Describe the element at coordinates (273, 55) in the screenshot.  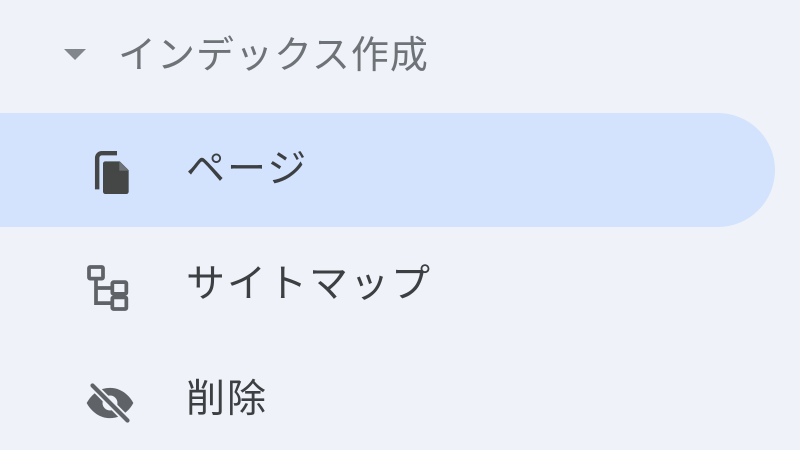
I see `section-header-label: インデックス作成` at that location.